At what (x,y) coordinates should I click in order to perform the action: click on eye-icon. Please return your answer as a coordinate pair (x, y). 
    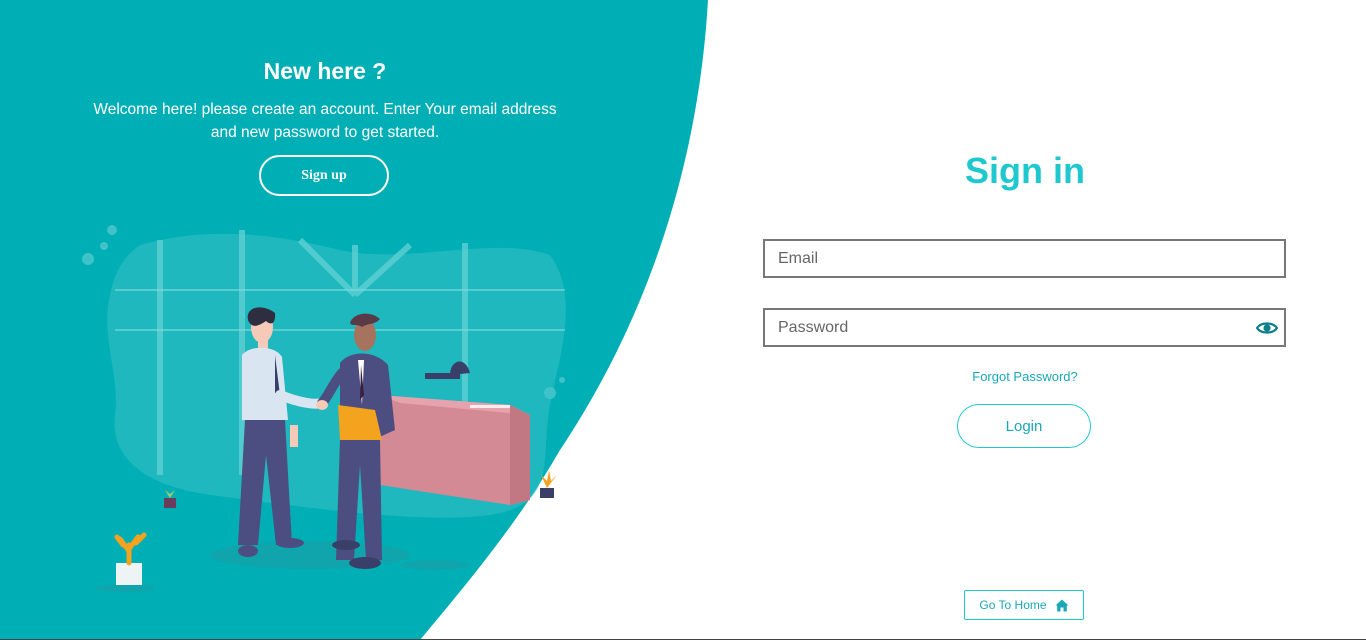
    Looking at the image, I should click on (1267, 328).